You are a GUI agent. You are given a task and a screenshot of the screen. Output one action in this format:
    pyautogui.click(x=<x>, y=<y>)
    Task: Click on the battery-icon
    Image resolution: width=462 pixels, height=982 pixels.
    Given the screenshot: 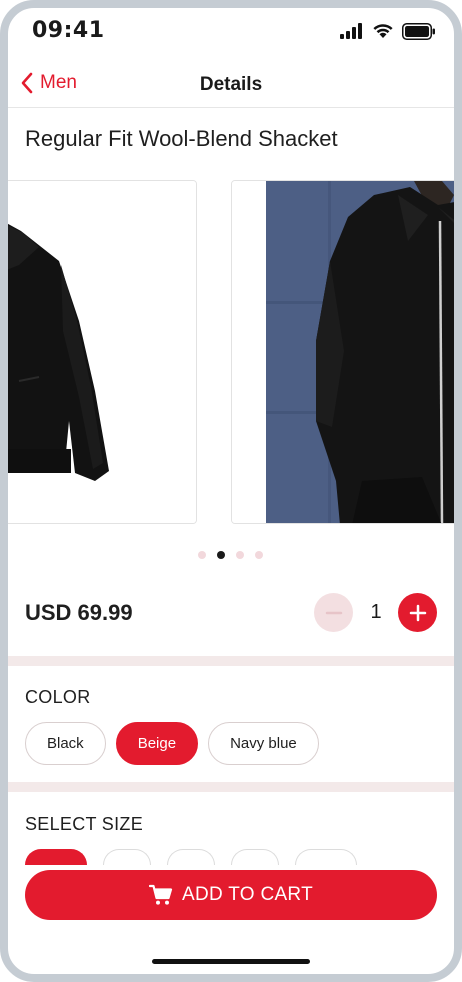 What is the action you would take?
    pyautogui.click(x=418, y=31)
    